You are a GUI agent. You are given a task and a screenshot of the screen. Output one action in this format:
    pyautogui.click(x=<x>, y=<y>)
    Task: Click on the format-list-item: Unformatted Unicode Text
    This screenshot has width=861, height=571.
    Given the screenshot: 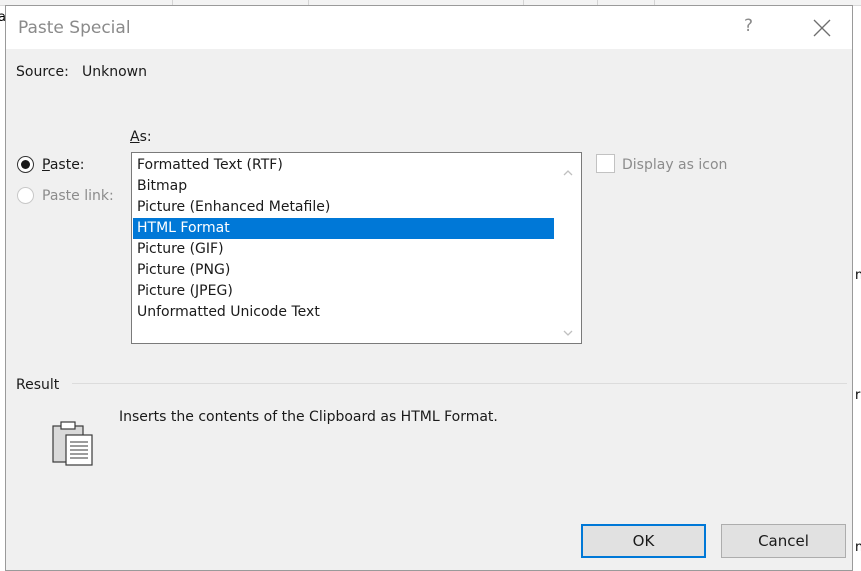 What is the action you would take?
    pyautogui.click(x=343, y=312)
    